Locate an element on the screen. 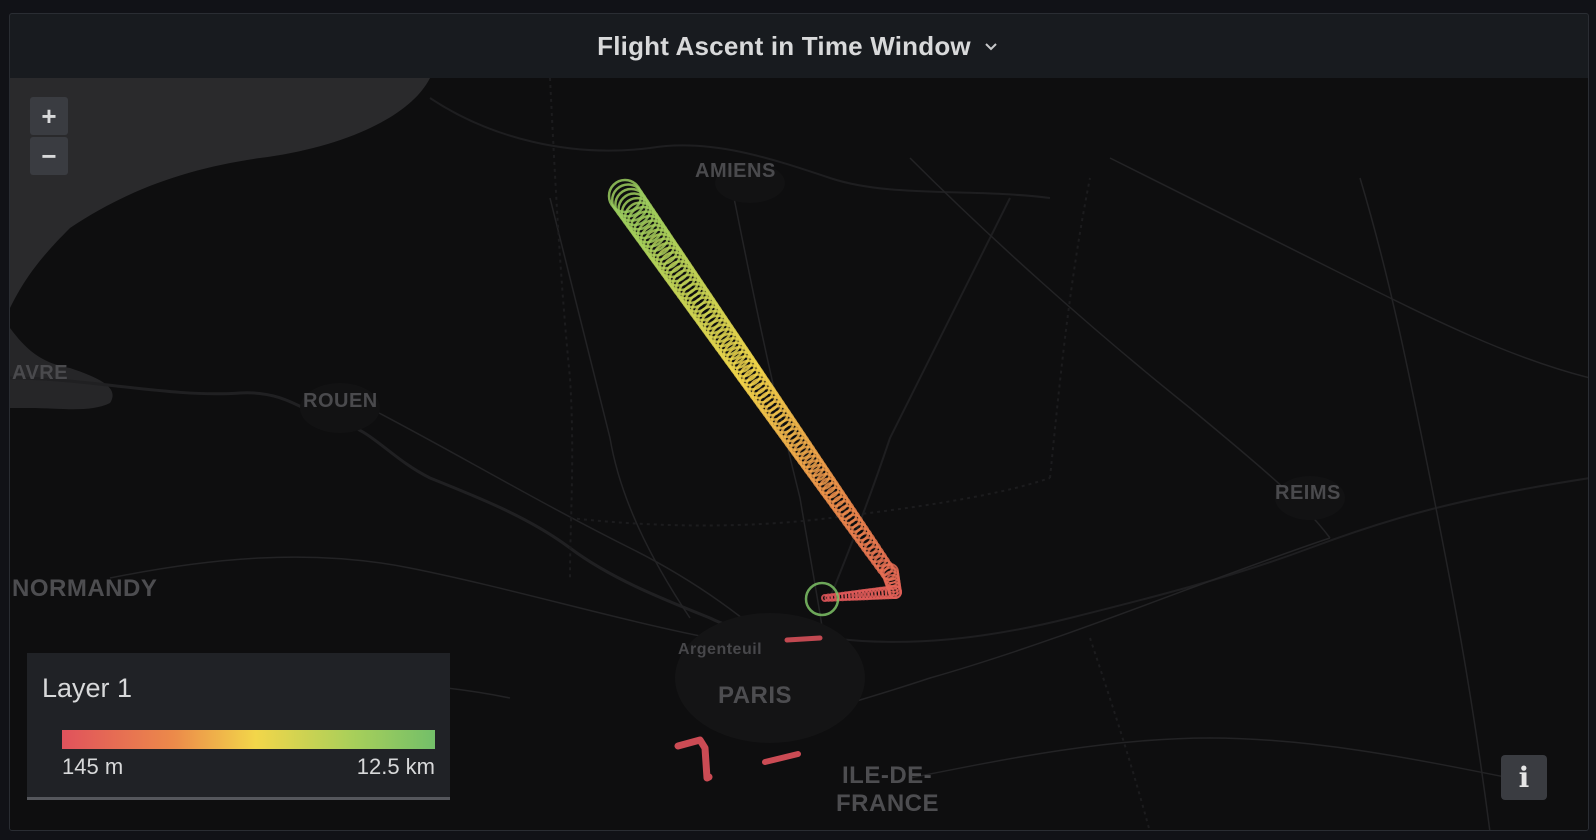  river-oise is located at coordinates (920, 398).